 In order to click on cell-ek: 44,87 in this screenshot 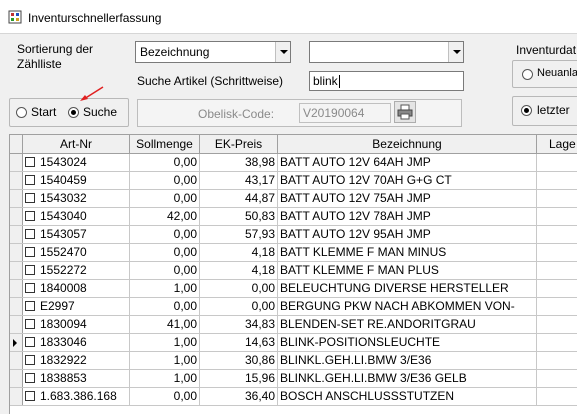, I will do `click(239, 198)`.